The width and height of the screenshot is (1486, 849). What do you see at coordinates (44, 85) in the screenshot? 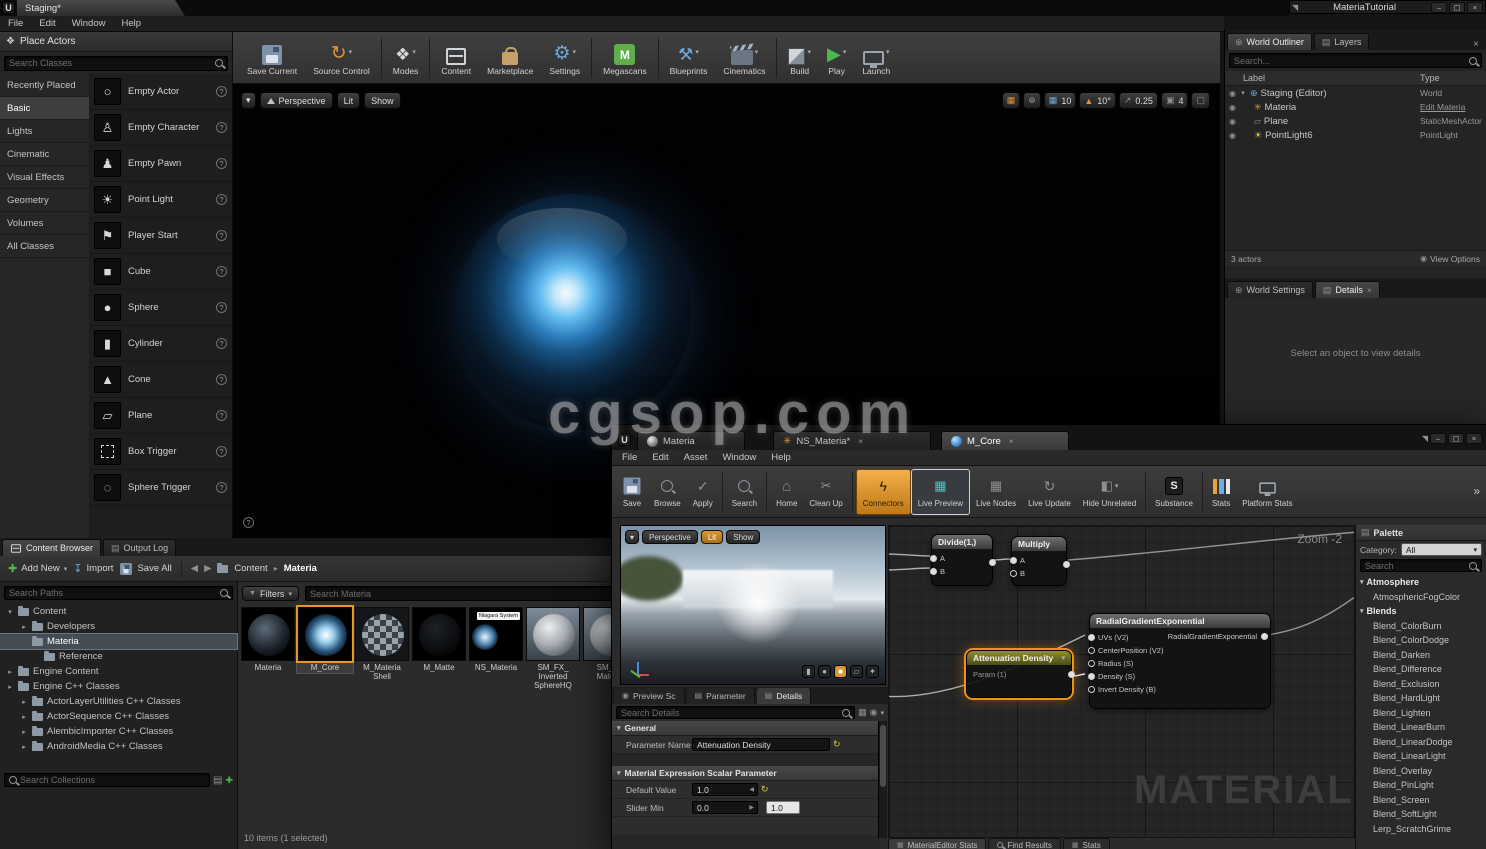
I see `category-recently-placed: Recently Placed` at bounding box center [44, 85].